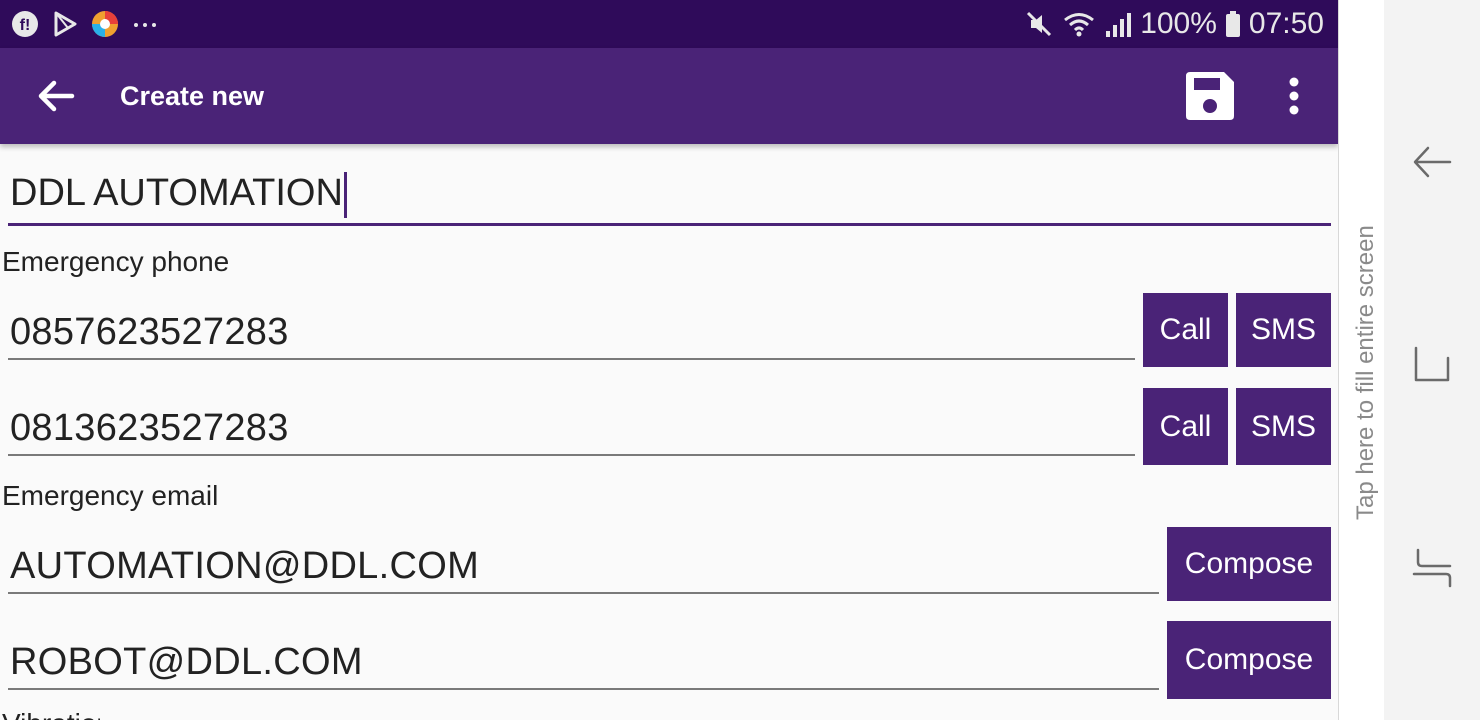  What do you see at coordinates (669, 24) in the screenshot?
I see `status-bar: f! 100% 07:50` at bounding box center [669, 24].